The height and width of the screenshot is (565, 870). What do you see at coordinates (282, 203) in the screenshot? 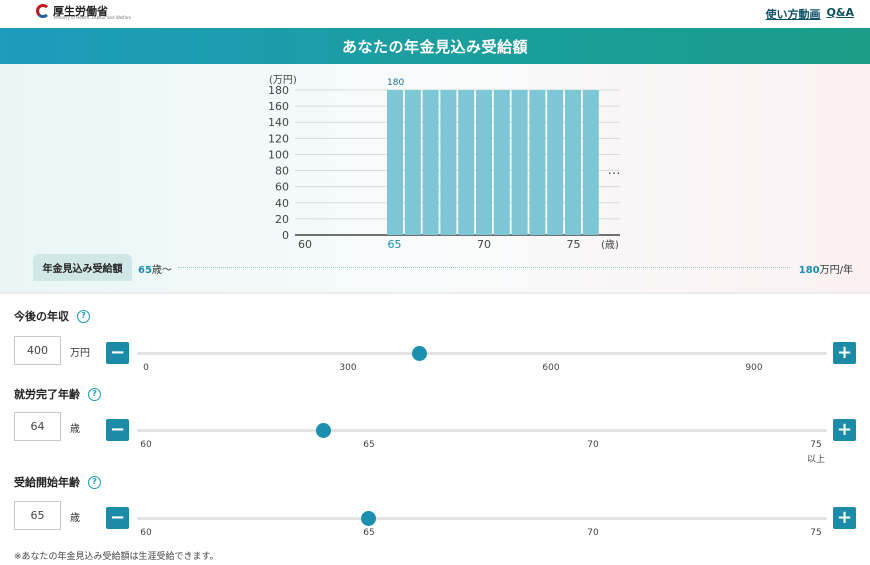
I see `y-tick-label: 40` at bounding box center [282, 203].